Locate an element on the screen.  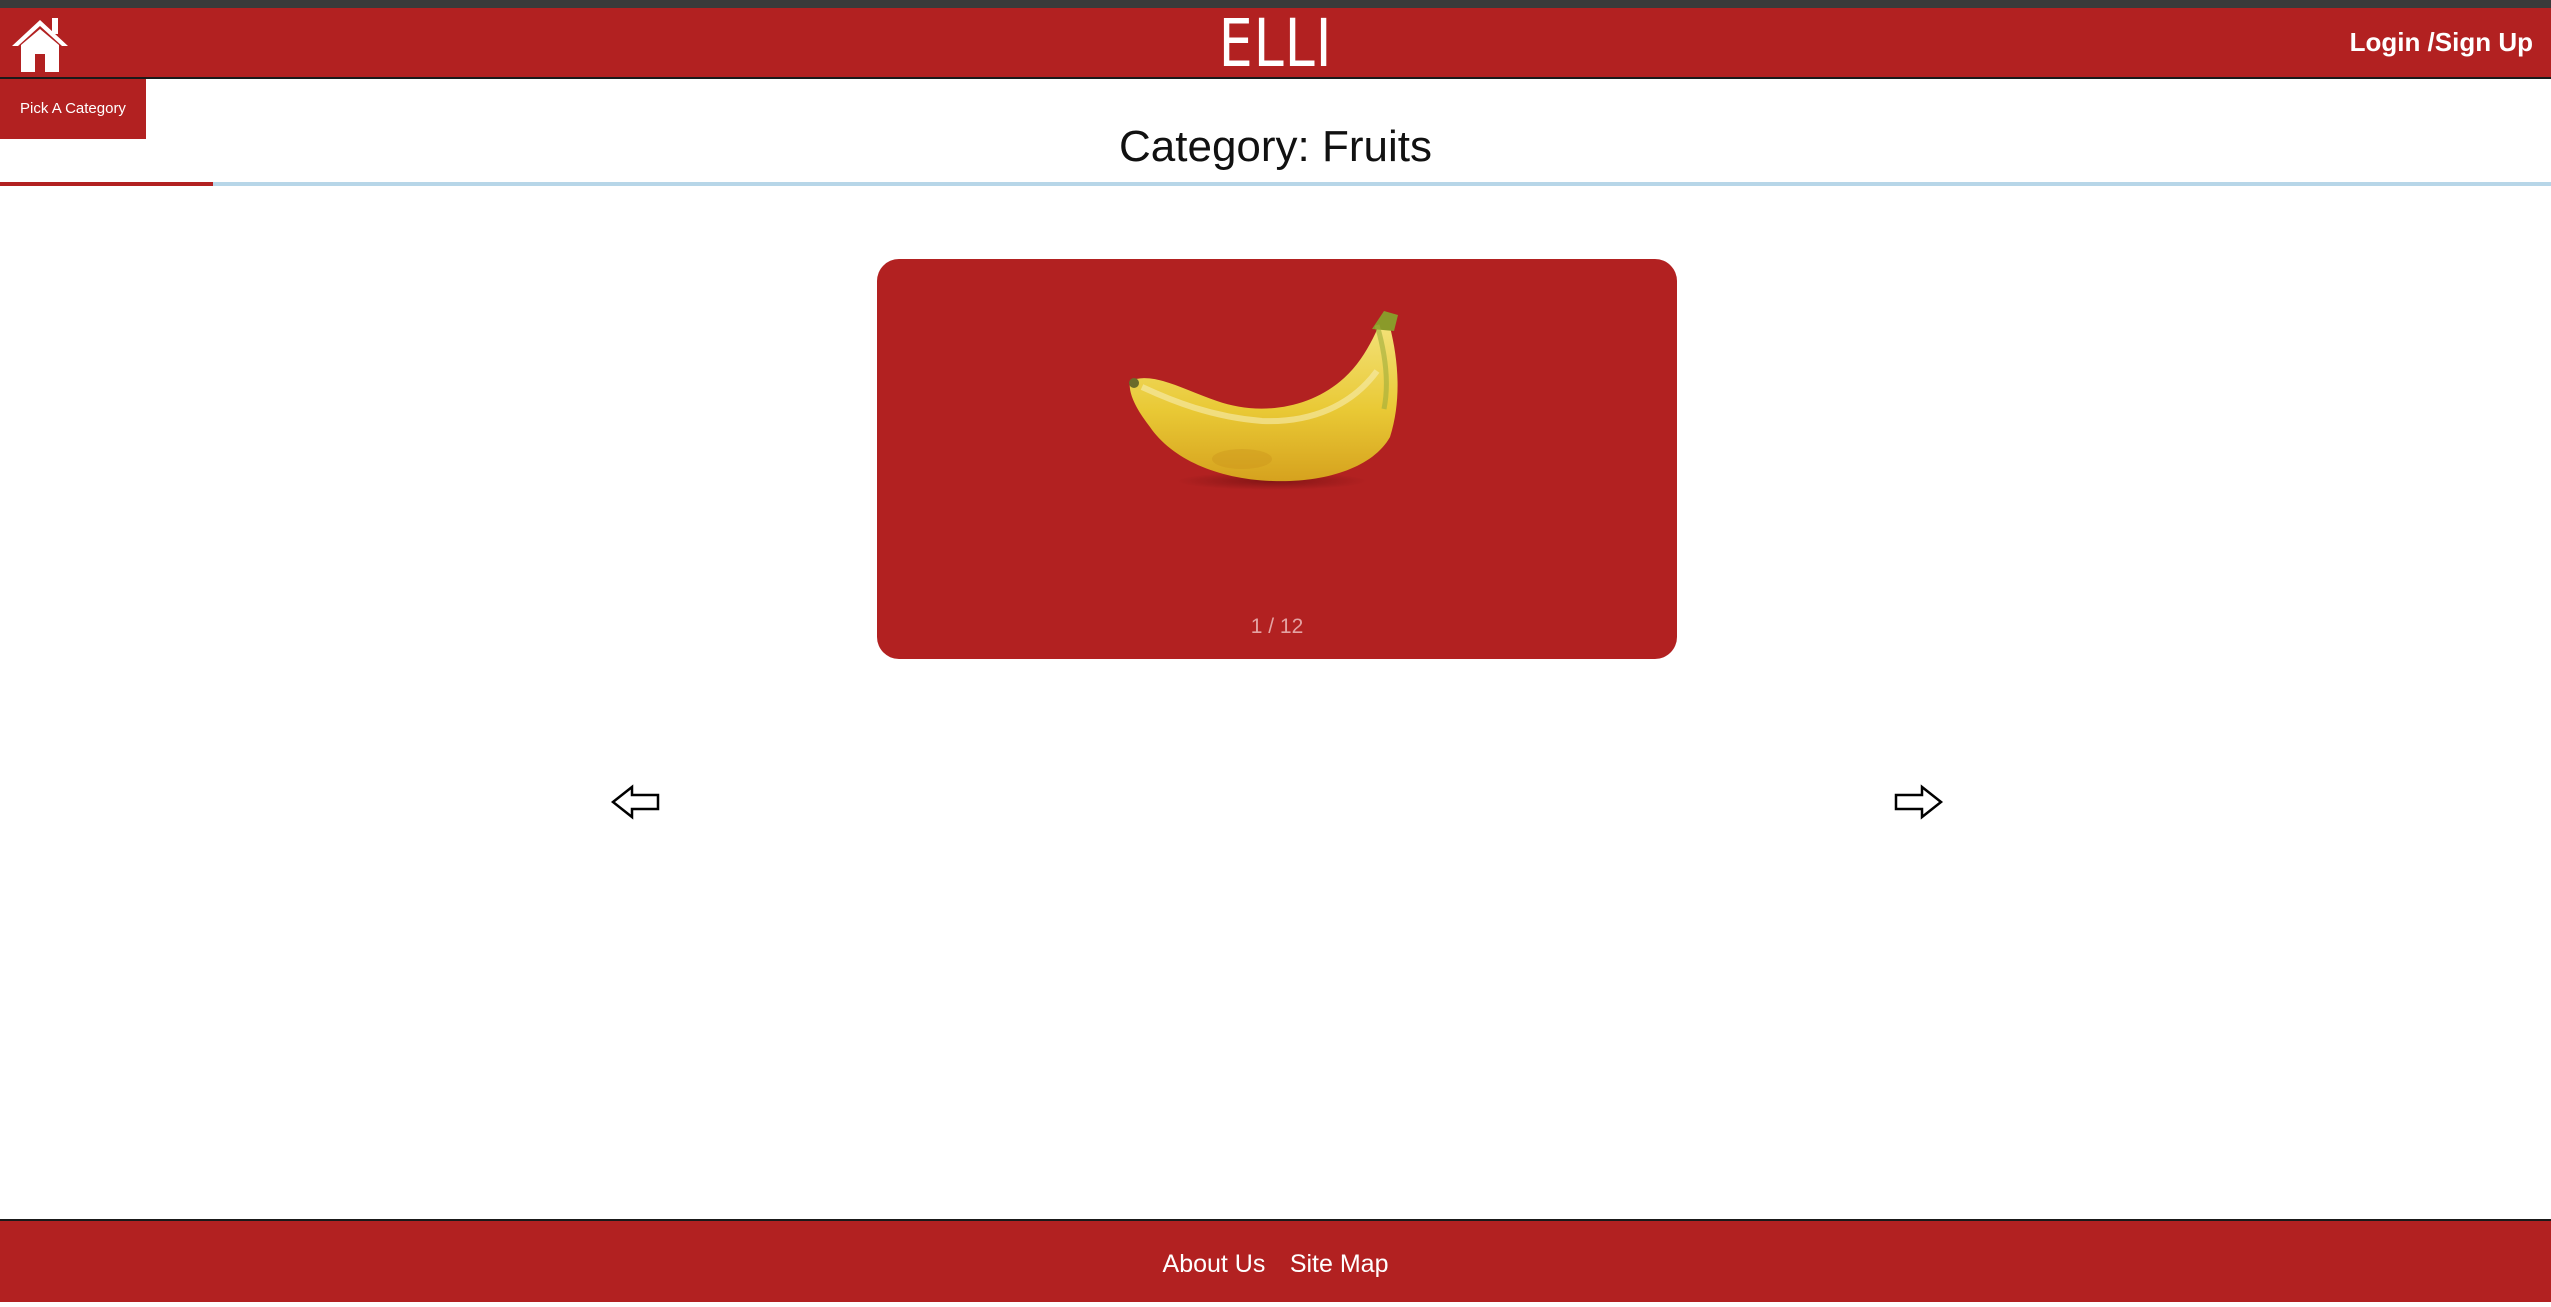
flashcard: 1 / 12 is located at coordinates (1277, 459).